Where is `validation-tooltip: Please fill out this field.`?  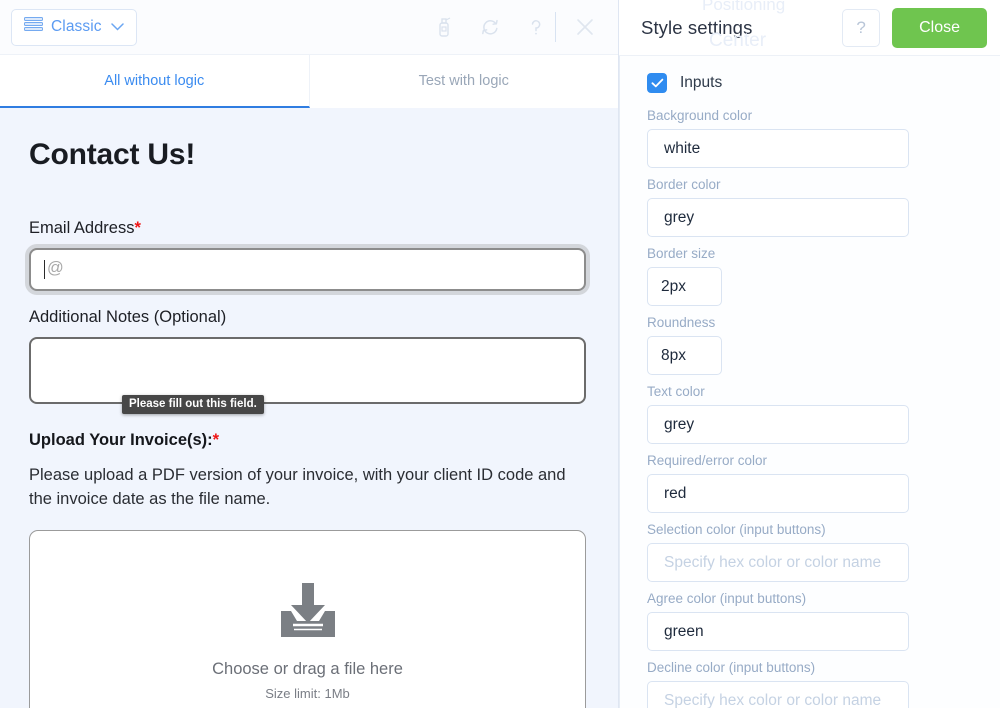
validation-tooltip: Please fill out this field. is located at coordinates (193, 404).